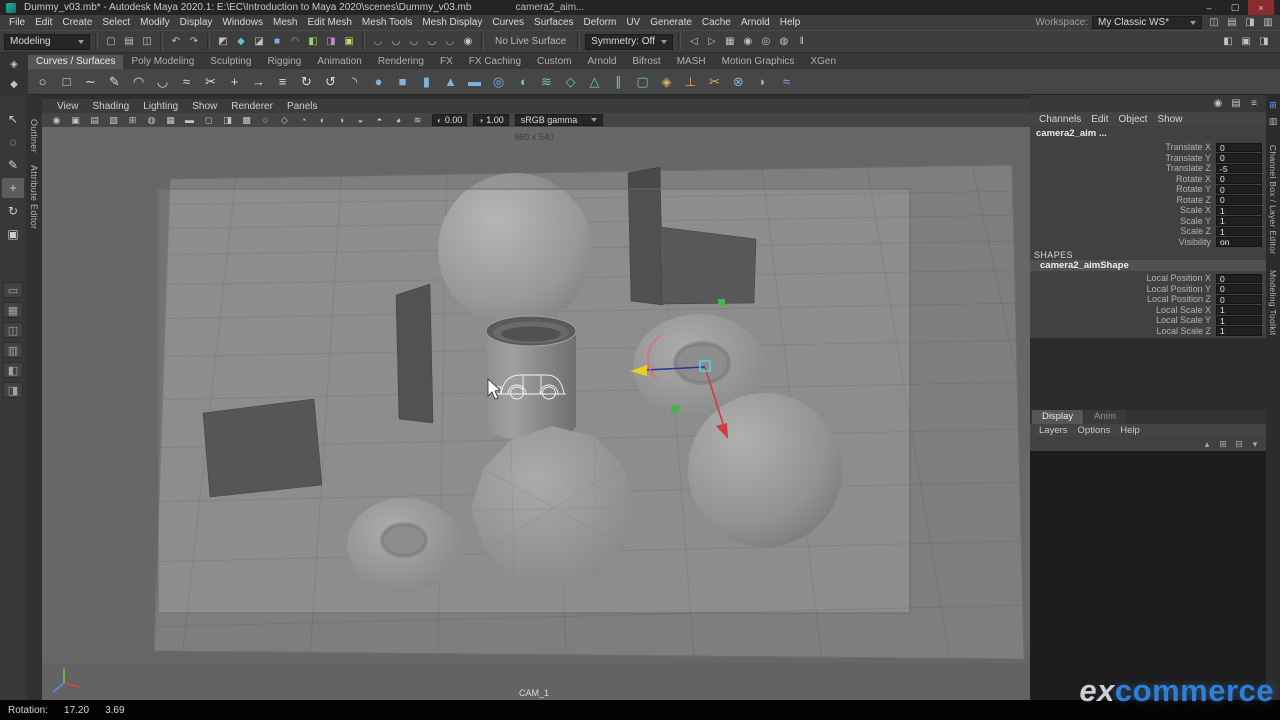  What do you see at coordinates (13, 290) in the screenshot?
I see `single-pane-layout-button: ▭` at bounding box center [13, 290].